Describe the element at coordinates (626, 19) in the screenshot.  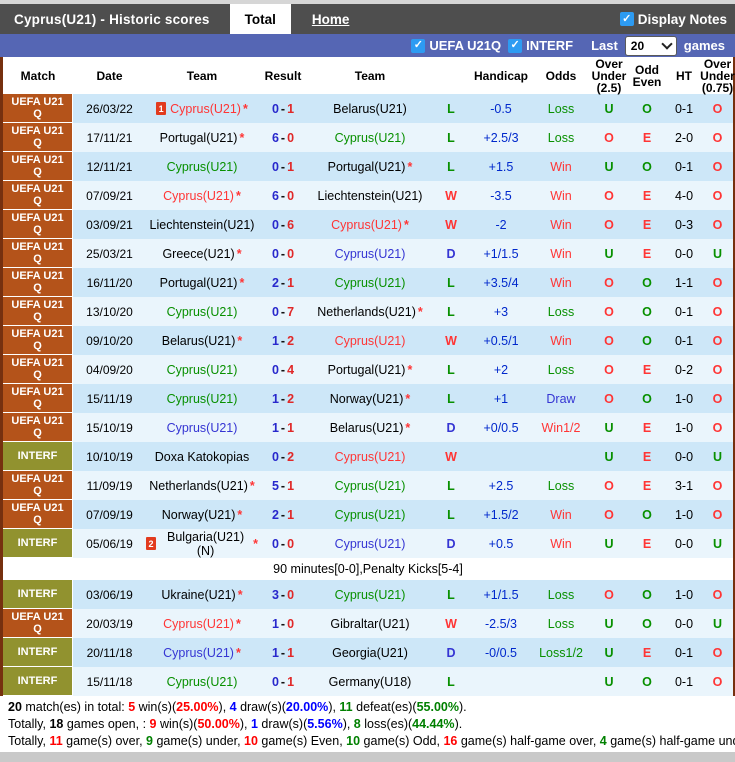
I see `display-notes-checkbox: ✓` at that location.